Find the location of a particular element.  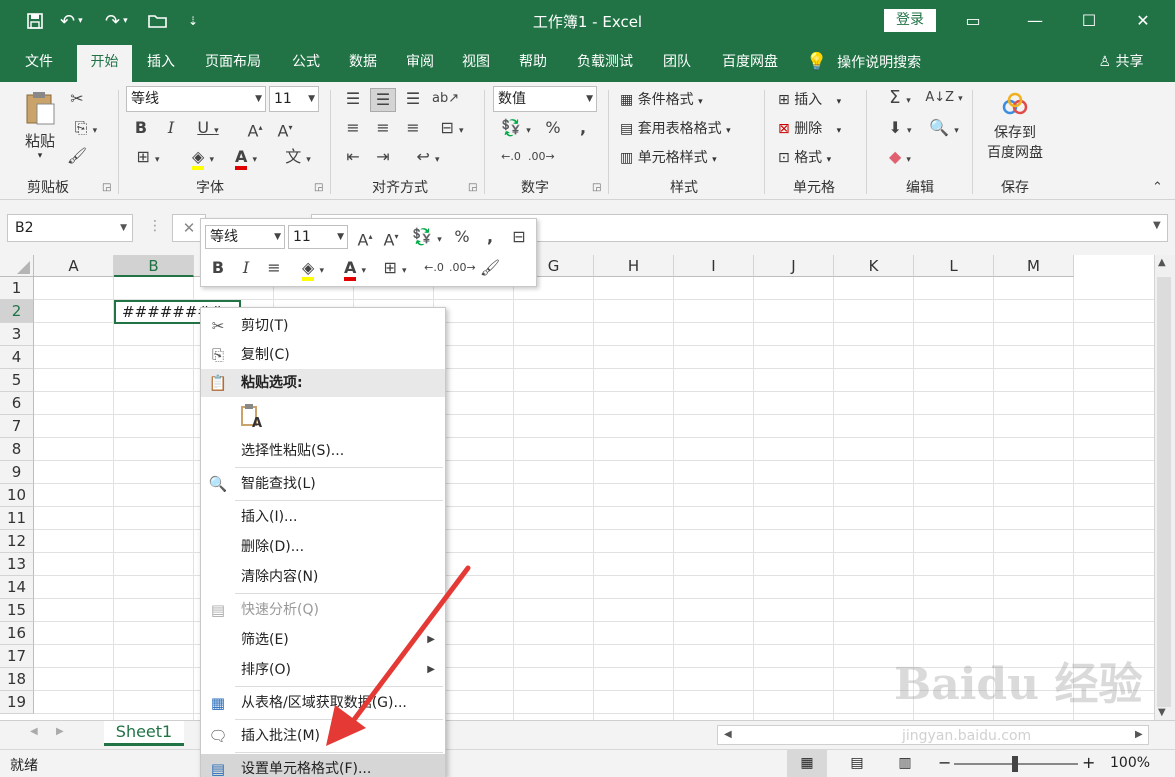

bold-icon: B is located at coordinates (141, 128).